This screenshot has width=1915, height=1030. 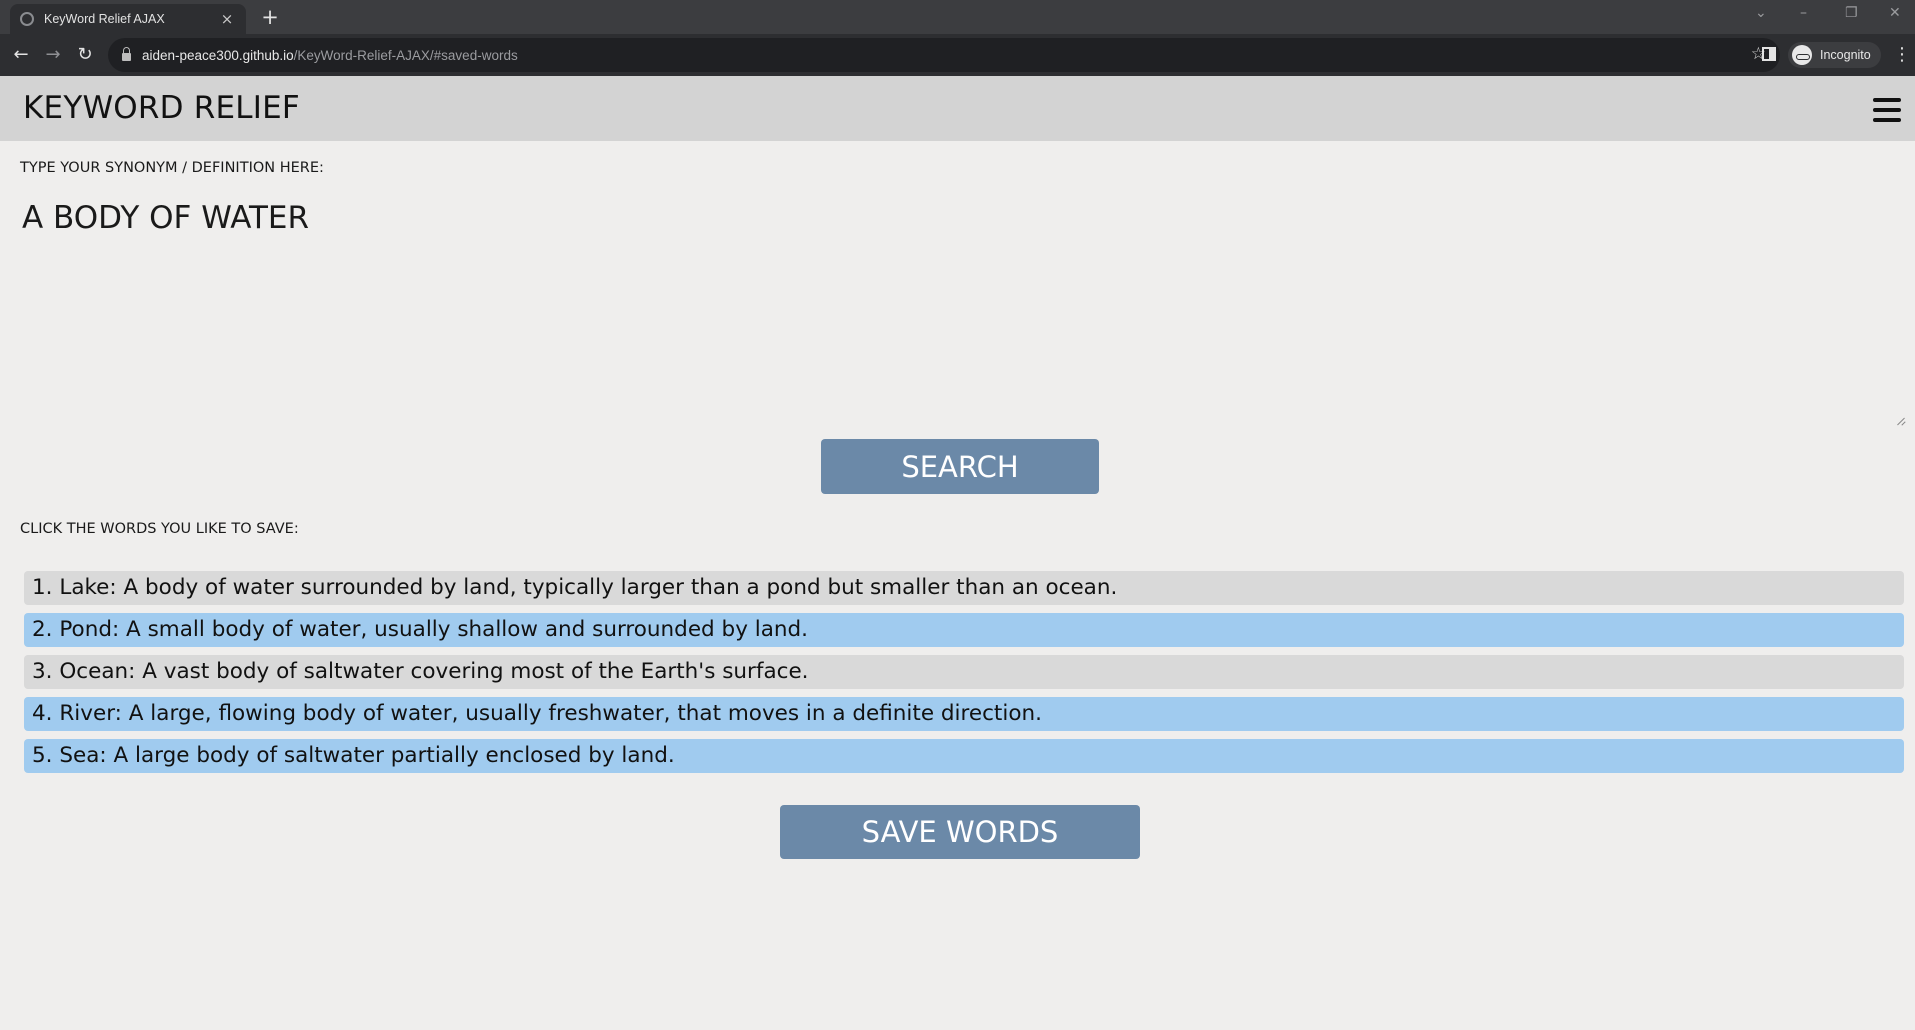 What do you see at coordinates (218, 55) in the screenshot?
I see `url-host: aiden-peace300.github.io` at bounding box center [218, 55].